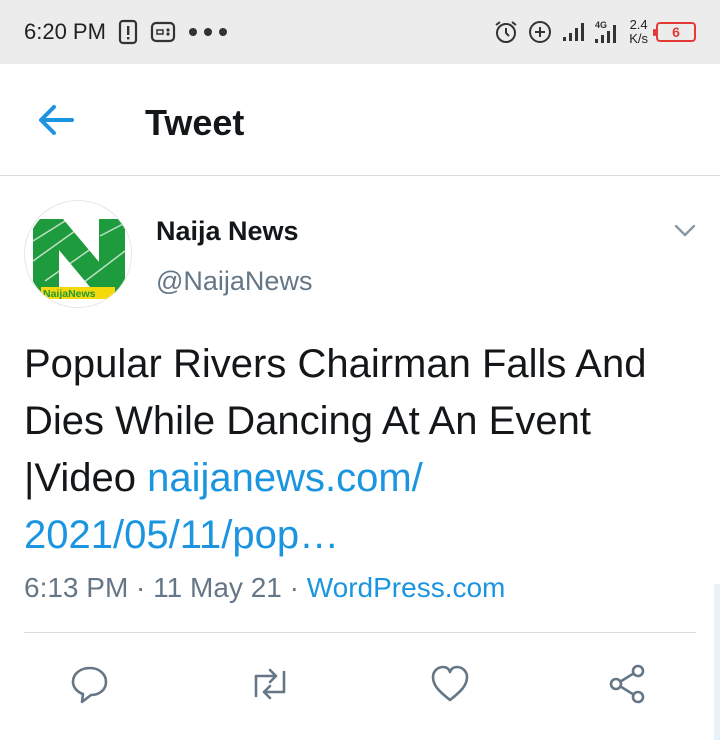 The width and height of the screenshot is (720, 740). Describe the element at coordinates (217, 587) in the screenshot. I see `tweet-date: 11 May 21` at that location.